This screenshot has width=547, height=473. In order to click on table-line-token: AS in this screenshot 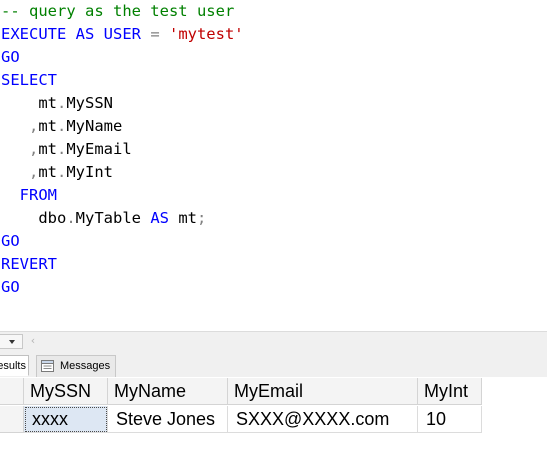, I will do `click(159, 218)`.